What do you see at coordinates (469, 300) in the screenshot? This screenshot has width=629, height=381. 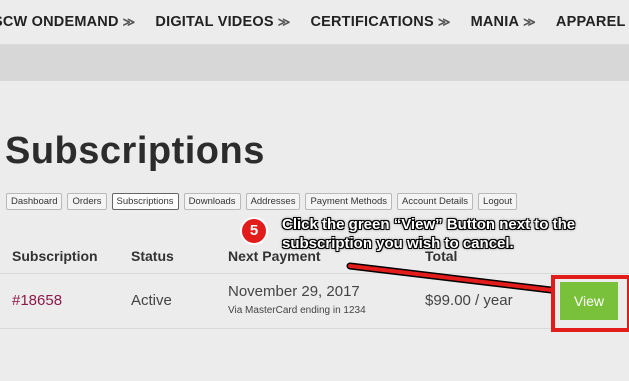 I see `subscription-total: $99.00 / year` at bounding box center [469, 300].